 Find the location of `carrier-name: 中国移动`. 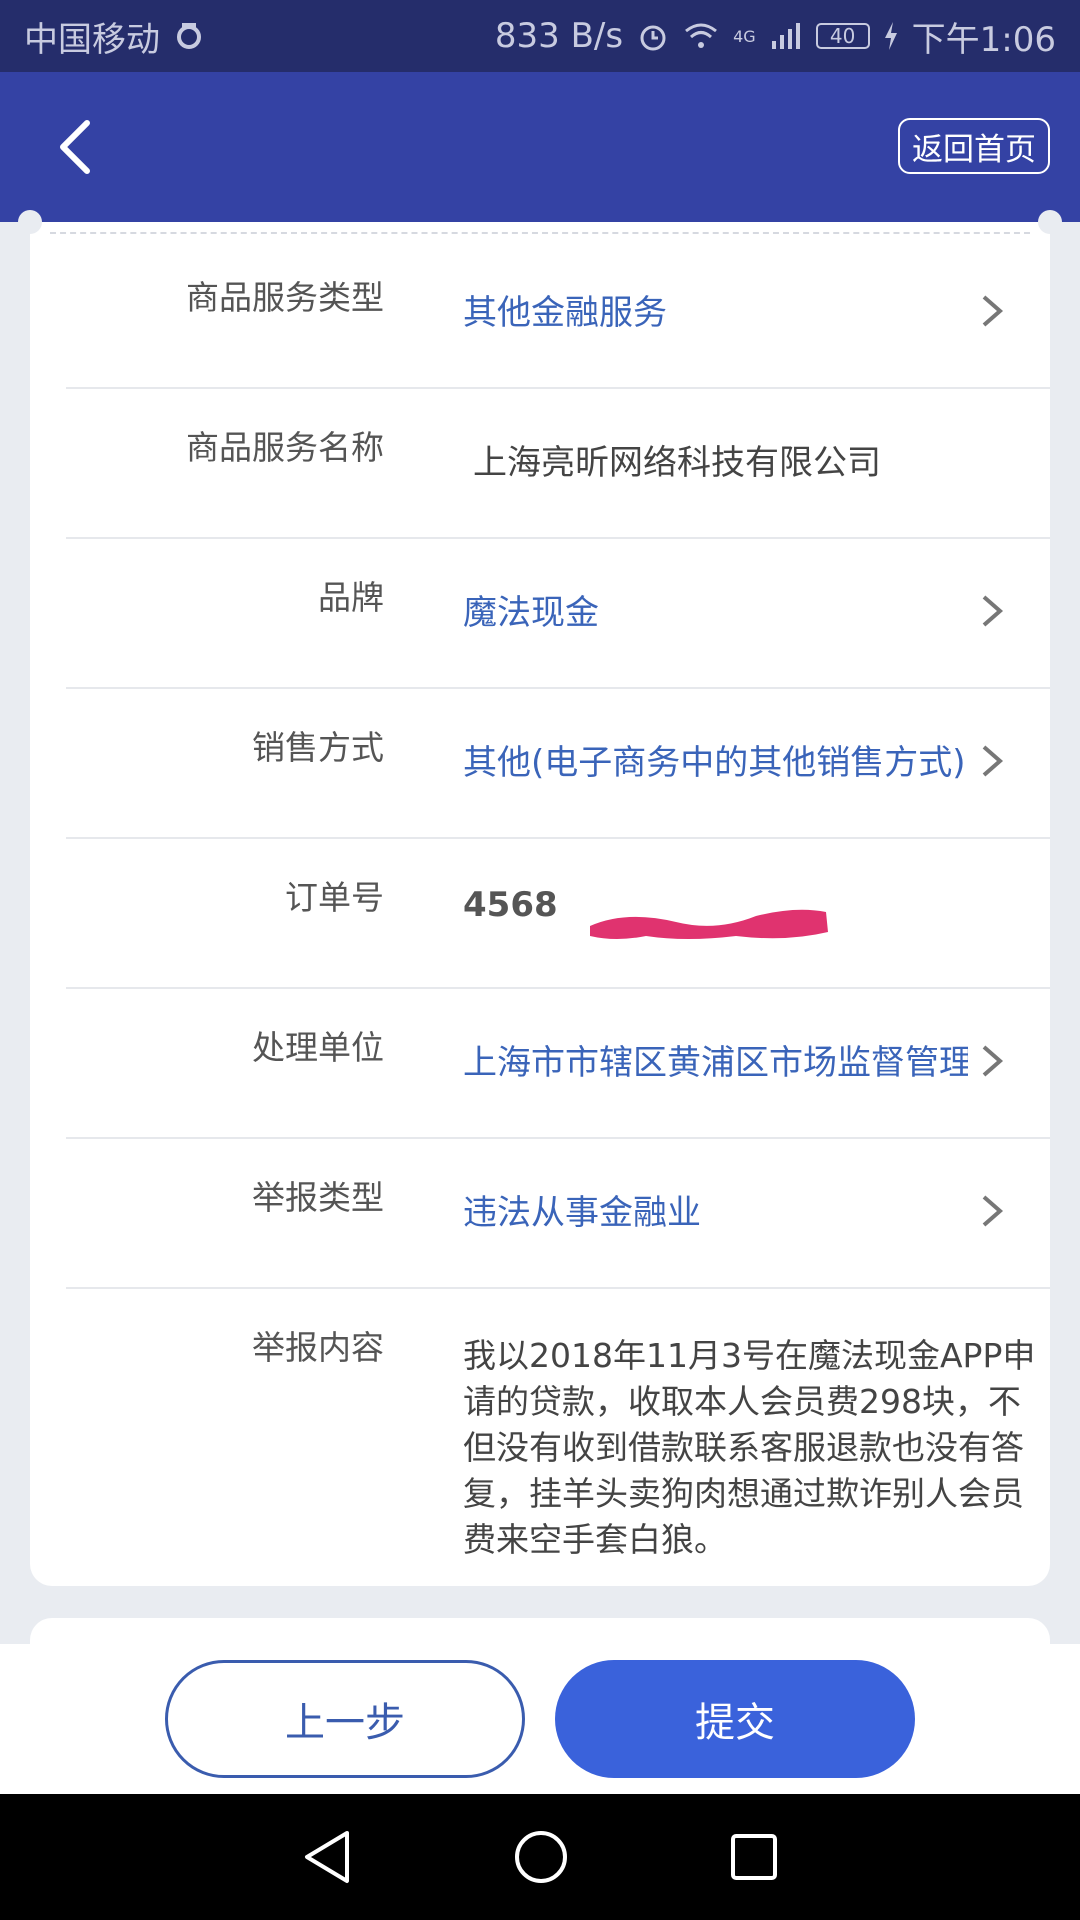

carrier-name: 中国移动 is located at coordinates (92, 39).